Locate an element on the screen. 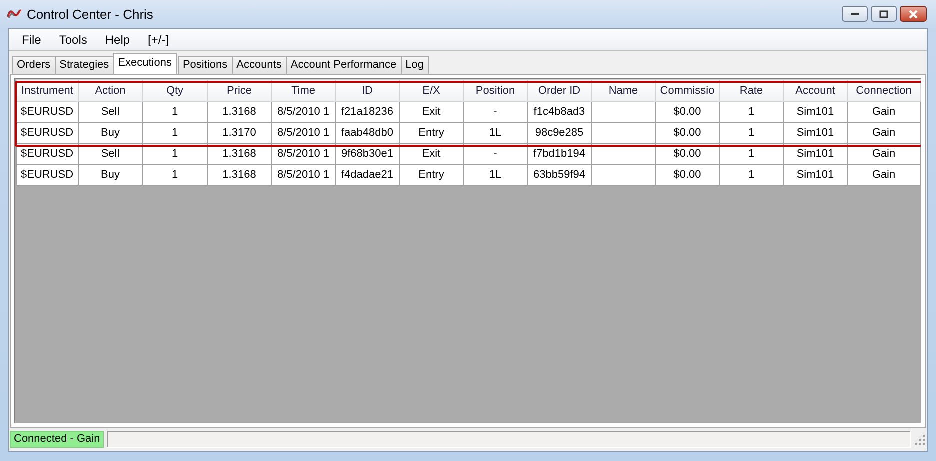  column-header: Qty is located at coordinates (175, 91).